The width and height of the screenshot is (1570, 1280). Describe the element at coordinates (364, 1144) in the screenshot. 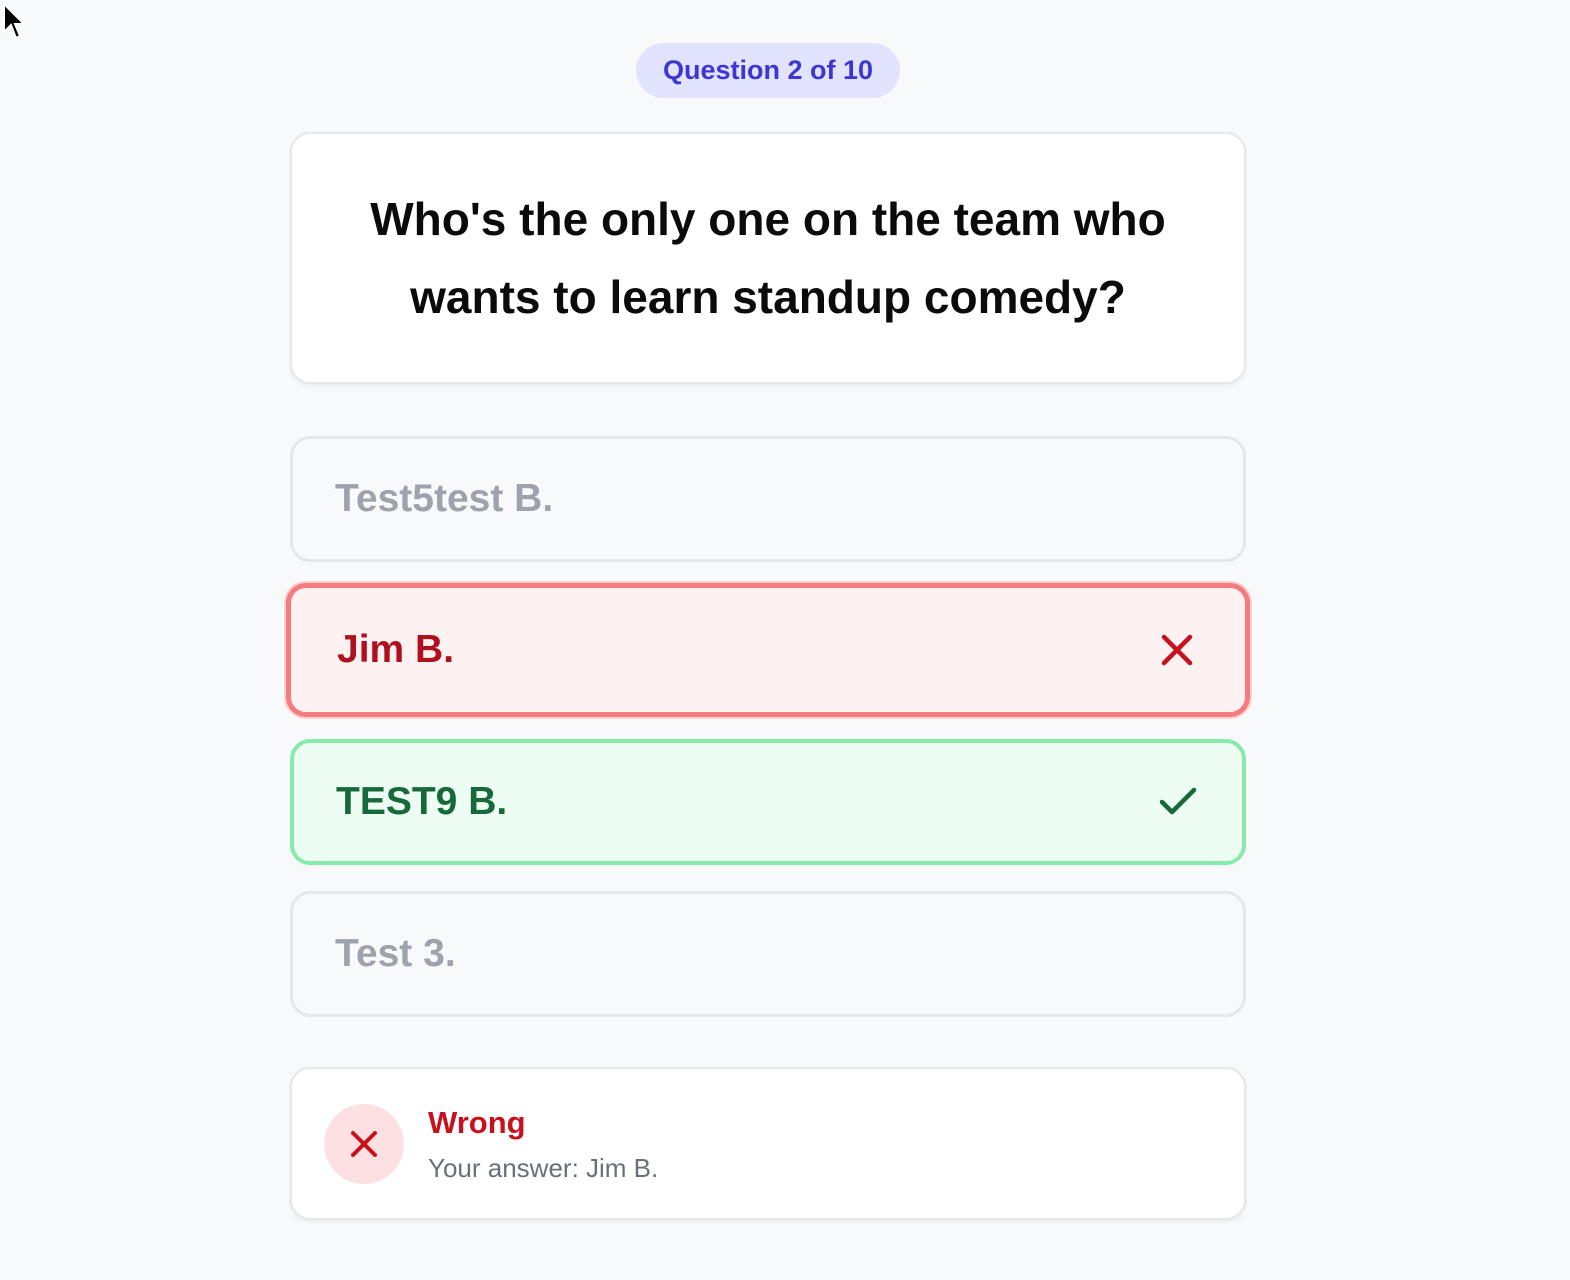

I see `result-x-icon` at that location.